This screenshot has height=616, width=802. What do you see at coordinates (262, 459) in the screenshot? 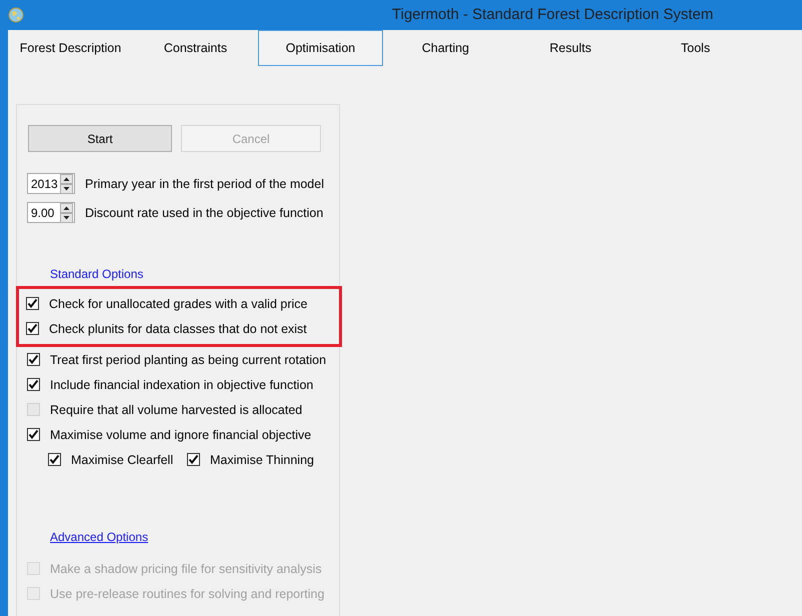
I see `checkbox-label: Maximise Thinning` at bounding box center [262, 459].